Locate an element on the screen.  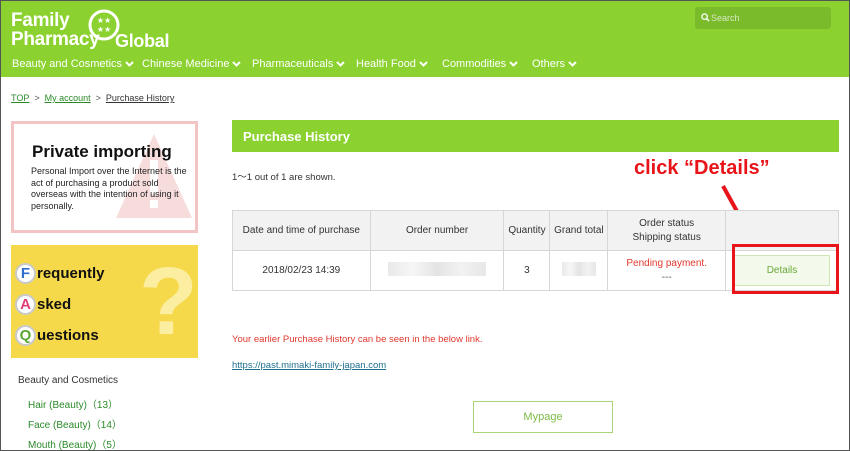
import-banner-title: Private importing is located at coordinates (102, 151).